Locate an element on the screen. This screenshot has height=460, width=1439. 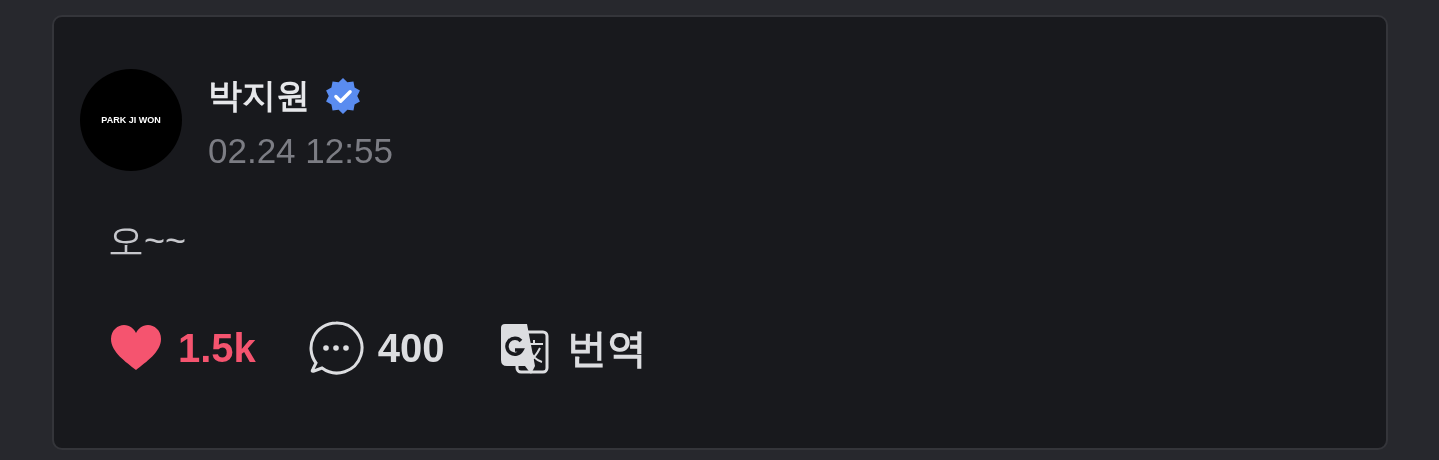
speech-bubble-icon is located at coordinates (335, 348).